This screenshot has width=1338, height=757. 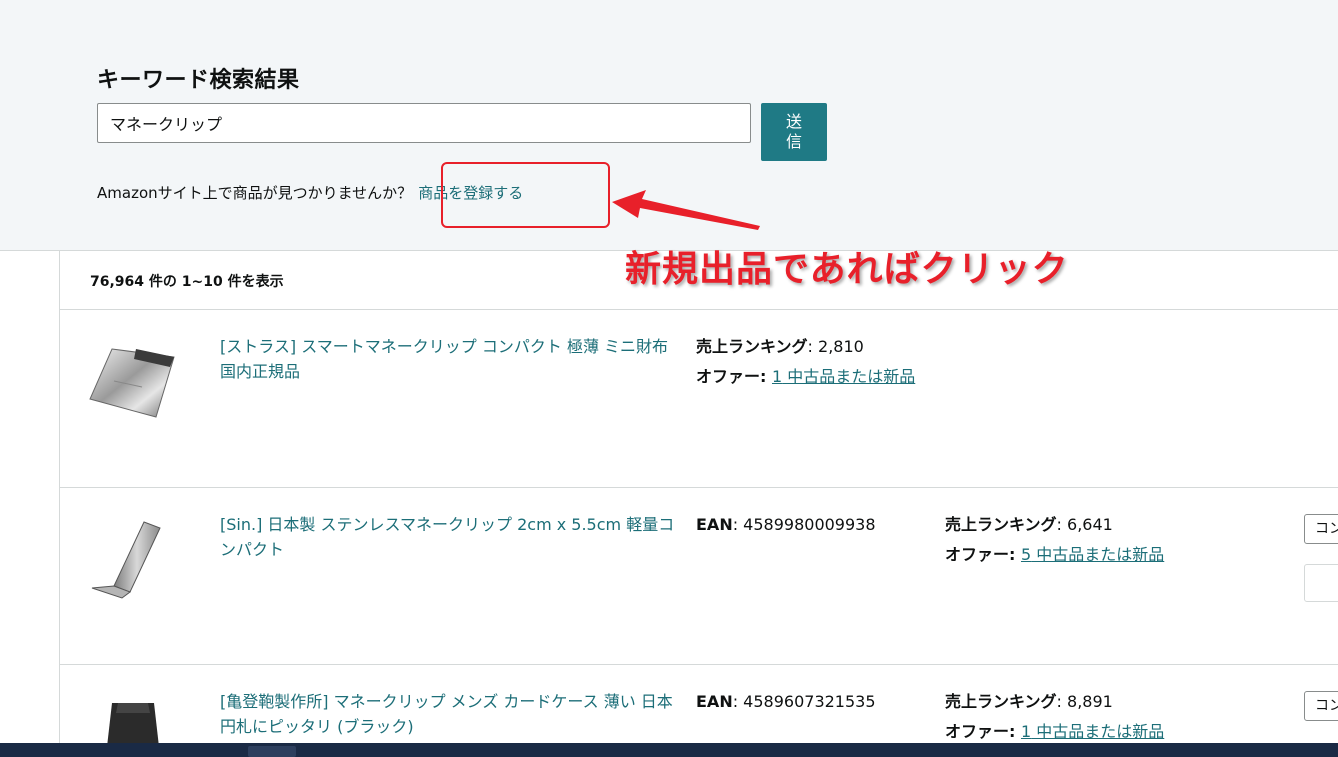 What do you see at coordinates (134, 385) in the screenshot?
I see `money-clip-silver-icon` at bounding box center [134, 385].